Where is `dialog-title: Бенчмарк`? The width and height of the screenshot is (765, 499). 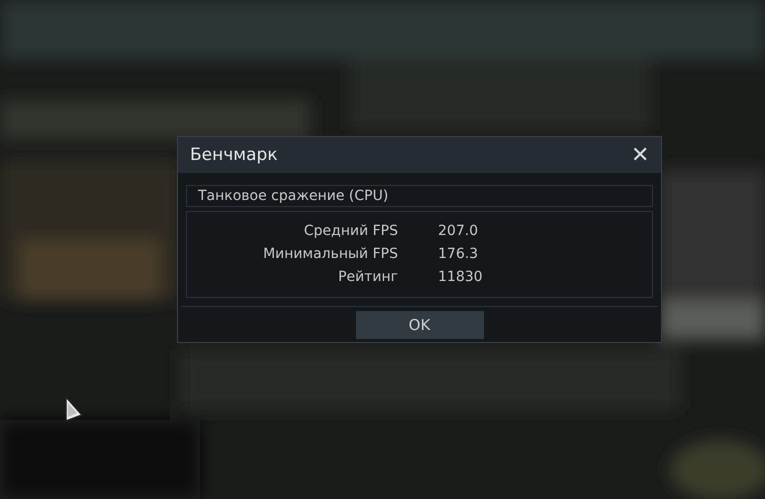 dialog-title: Бенчмарк is located at coordinates (234, 155).